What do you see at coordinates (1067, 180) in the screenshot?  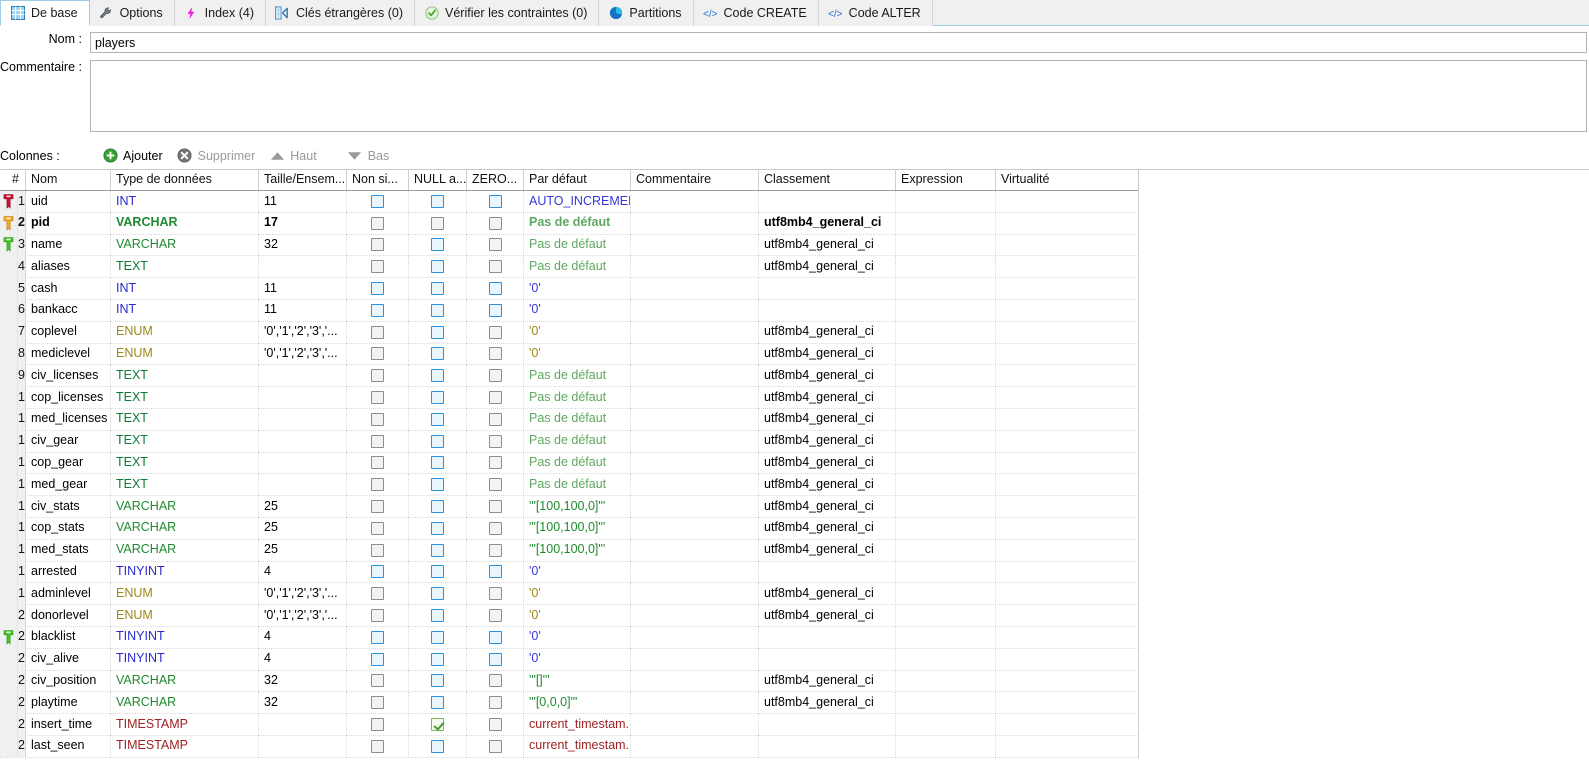 I see `header-col-virtuality: Virtualité` at bounding box center [1067, 180].